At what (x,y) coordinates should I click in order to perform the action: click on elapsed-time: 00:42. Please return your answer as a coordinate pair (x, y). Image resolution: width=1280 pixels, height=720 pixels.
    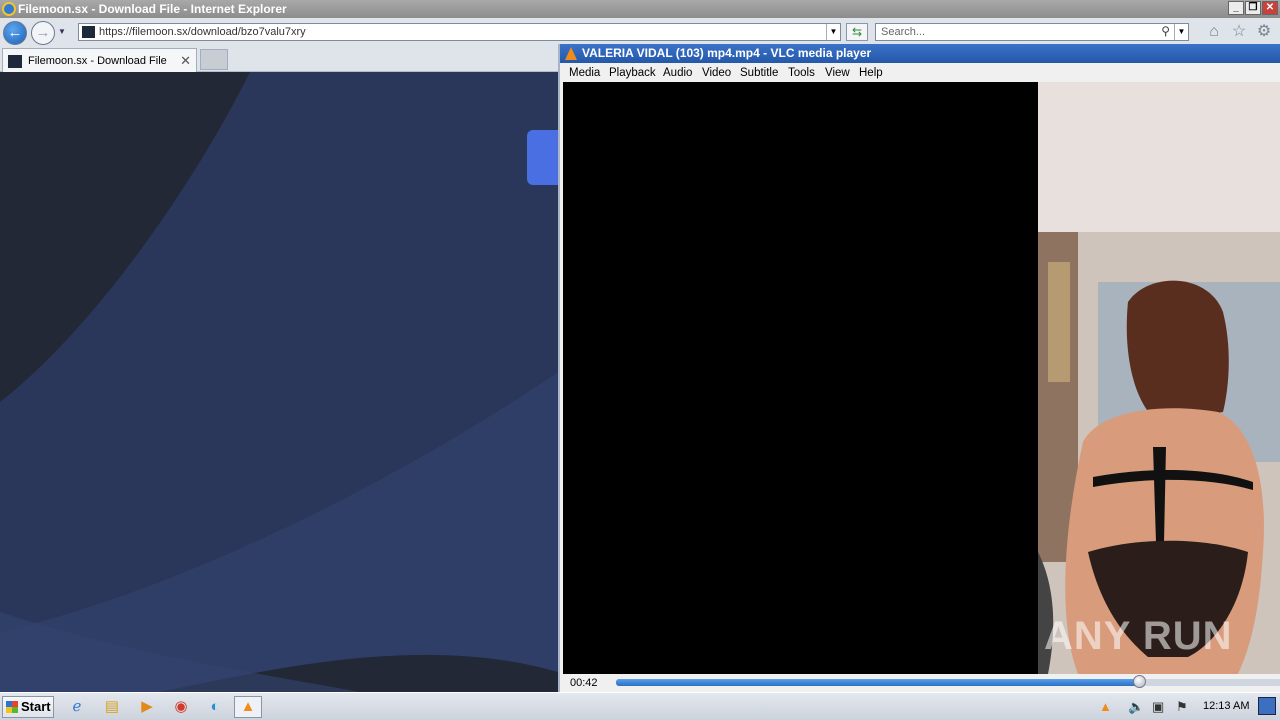
    Looking at the image, I should click on (584, 683).